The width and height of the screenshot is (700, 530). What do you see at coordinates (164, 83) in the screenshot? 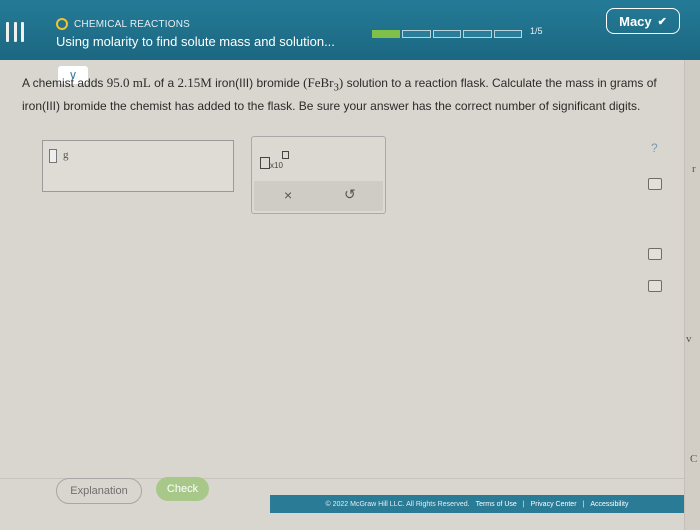
I see `question-text-part: of a` at bounding box center [164, 83].